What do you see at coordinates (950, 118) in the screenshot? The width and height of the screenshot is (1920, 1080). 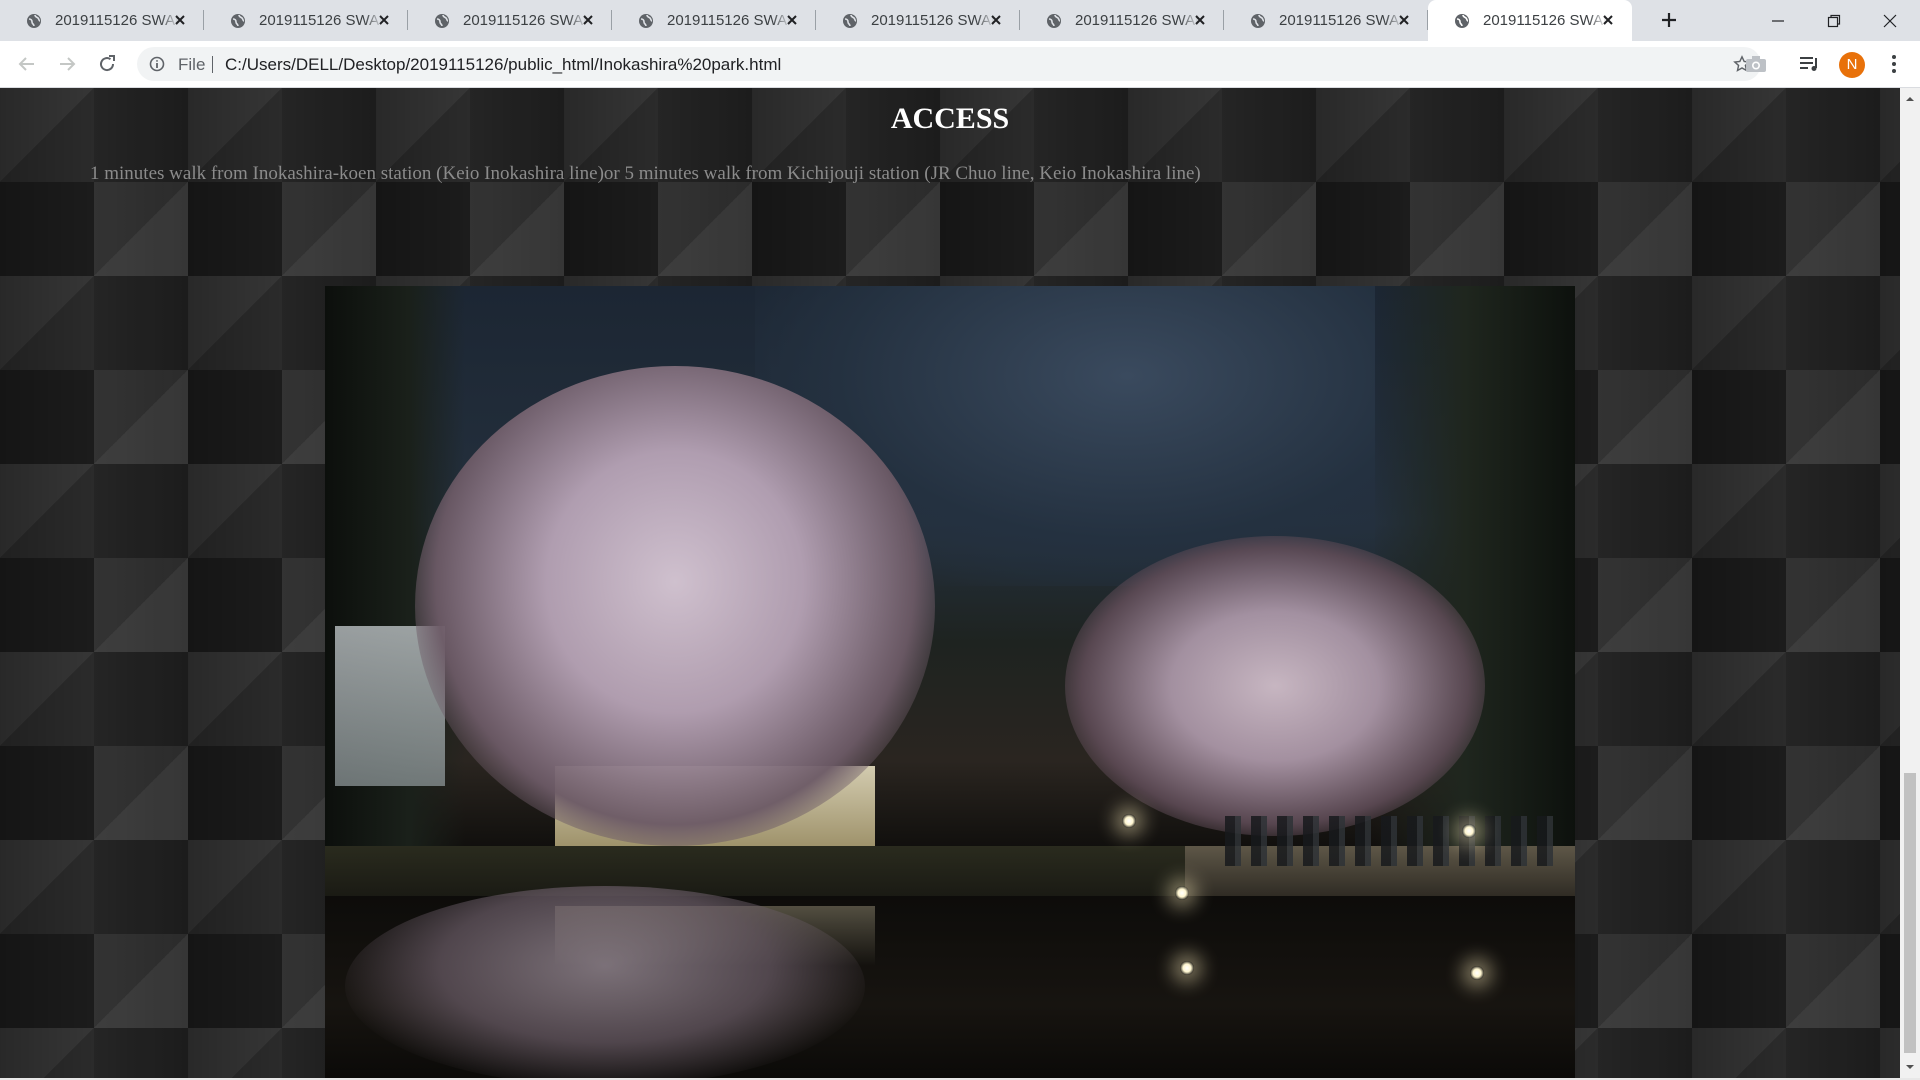 I see `page-heading: ACCESS` at bounding box center [950, 118].